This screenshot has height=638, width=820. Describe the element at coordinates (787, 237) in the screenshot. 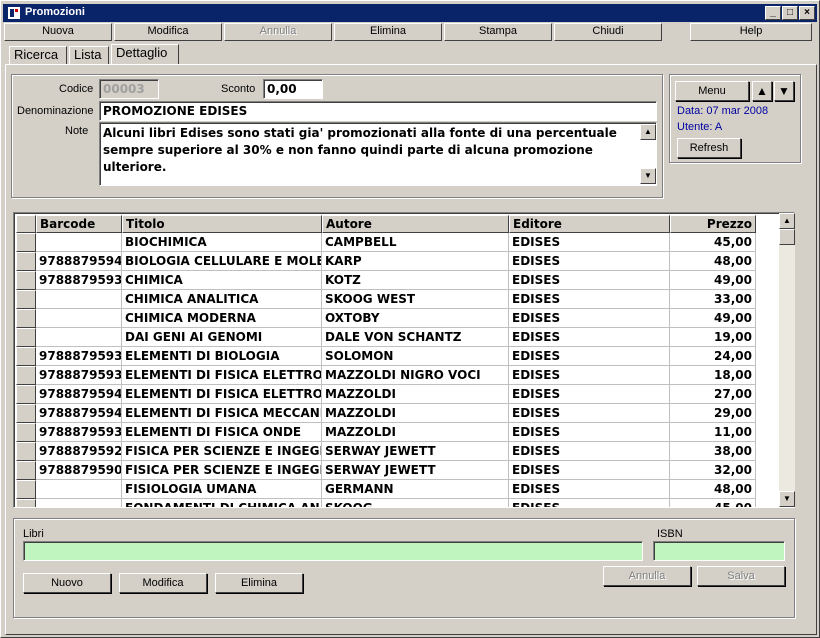

I see `grid-scroll-thumb` at that location.